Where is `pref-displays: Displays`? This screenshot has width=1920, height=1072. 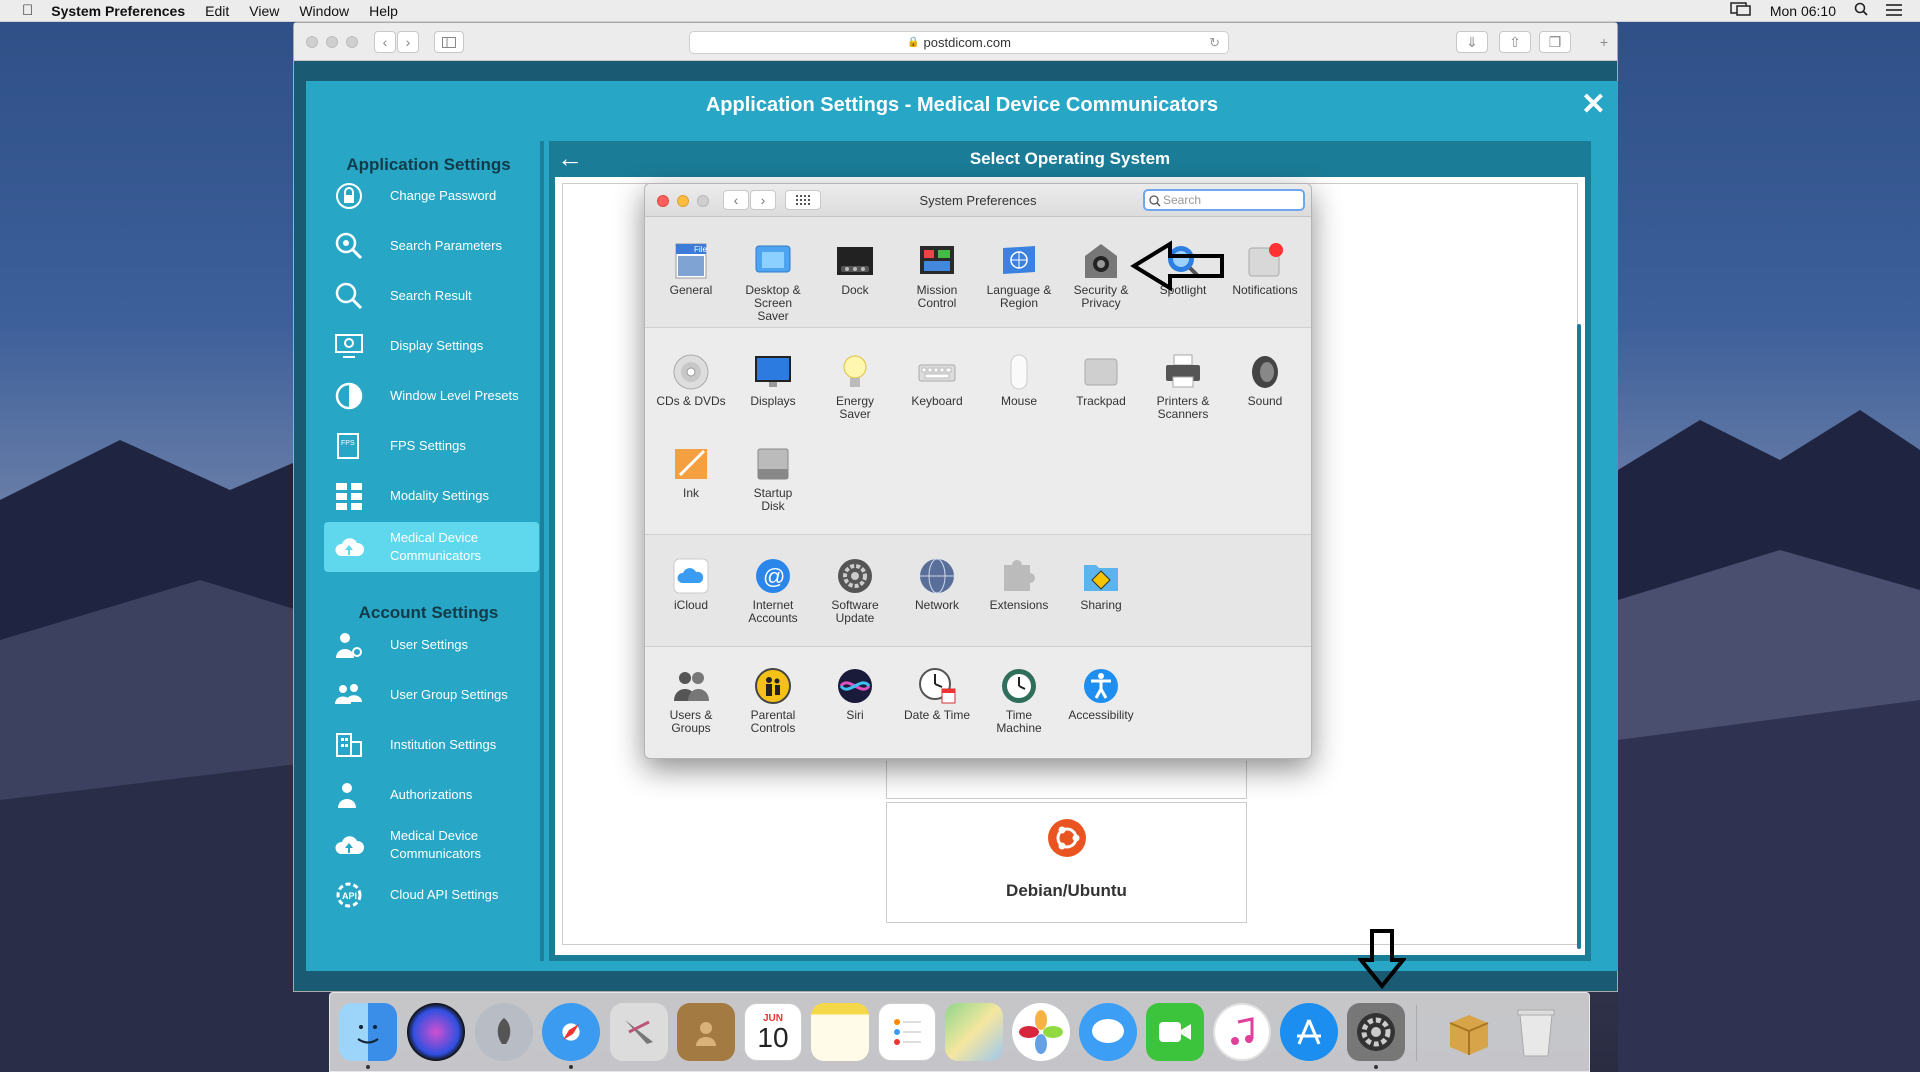
pref-displays: Displays is located at coordinates (773, 380).